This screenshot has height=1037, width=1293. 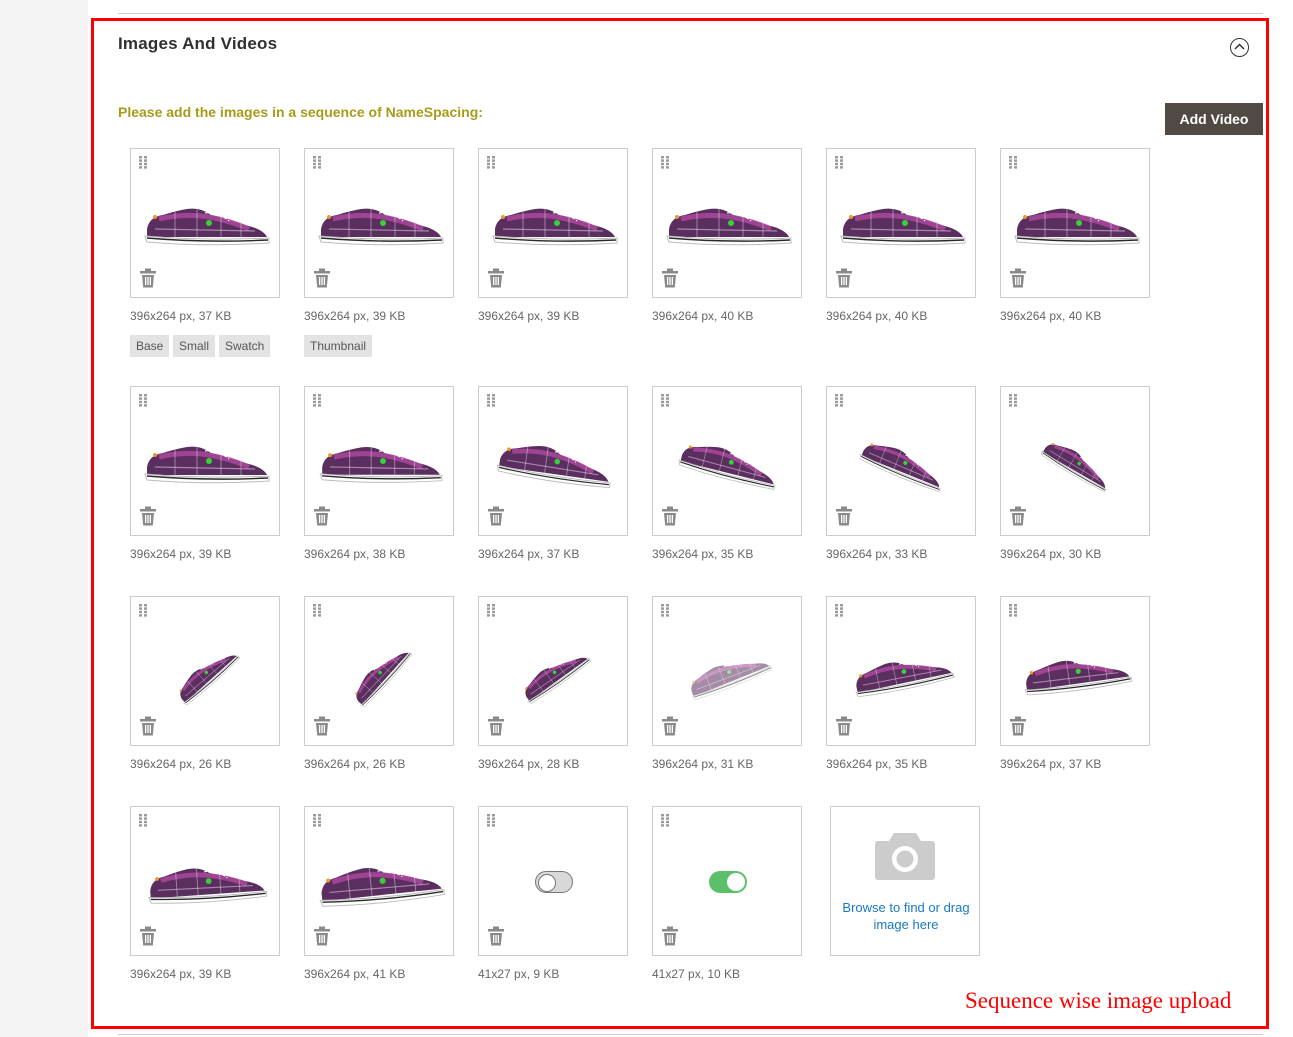 I want to click on annotation-caption: Sequence wise image upload, so click(x=1098, y=1000).